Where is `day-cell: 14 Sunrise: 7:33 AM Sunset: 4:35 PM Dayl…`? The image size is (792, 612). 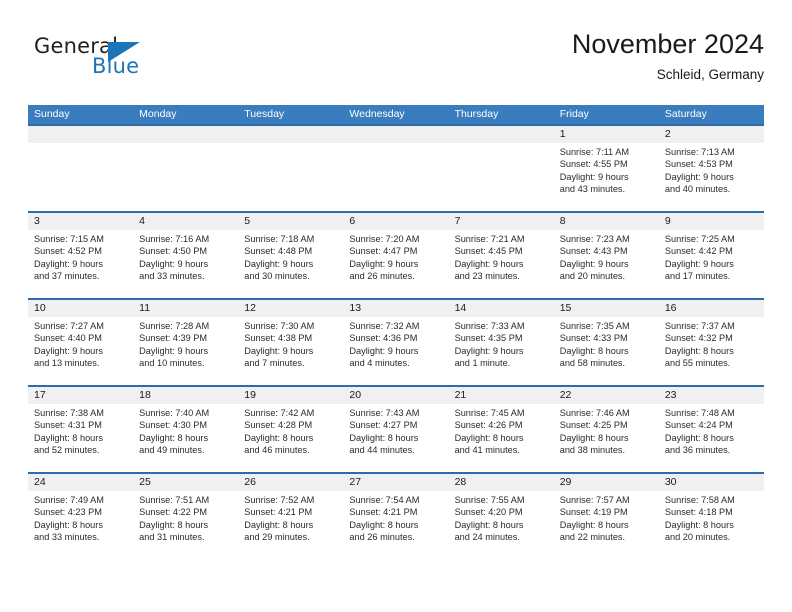 day-cell: 14 Sunrise: 7:33 AM Sunset: 4:35 PM Dayl… is located at coordinates (501, 342).